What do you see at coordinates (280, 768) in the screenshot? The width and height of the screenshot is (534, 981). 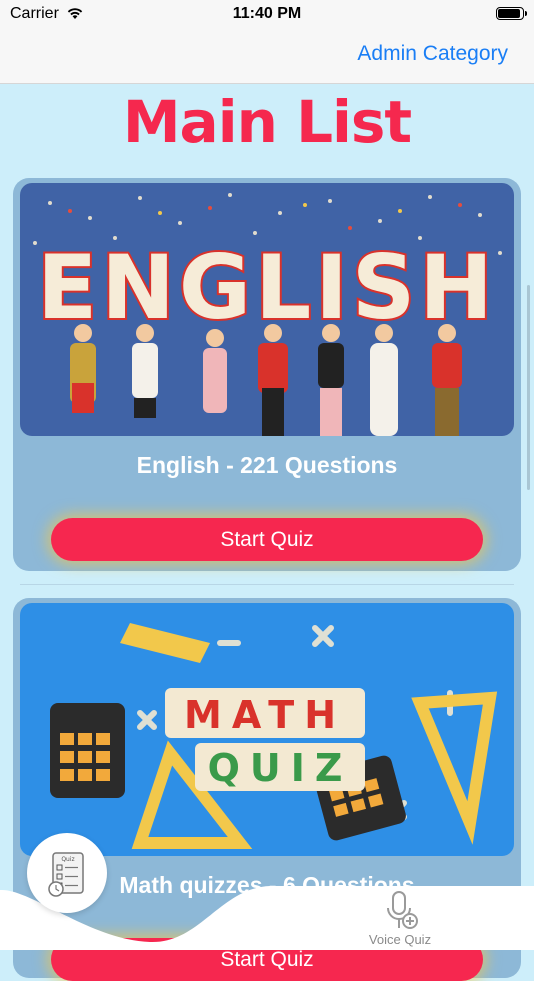 I see `quiz-banner-text: QUIZ` at bounding box center [280, 768].